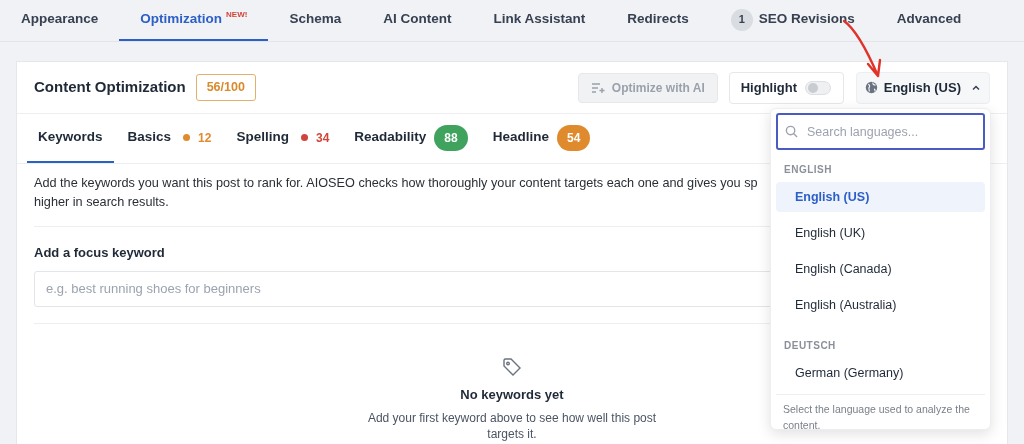 This screenshot has height=444, width=1024. What do you see at coordinates (658, 20) in the screenshot?
I see `top-tab: Redirects` at bounding box center [658, 20].